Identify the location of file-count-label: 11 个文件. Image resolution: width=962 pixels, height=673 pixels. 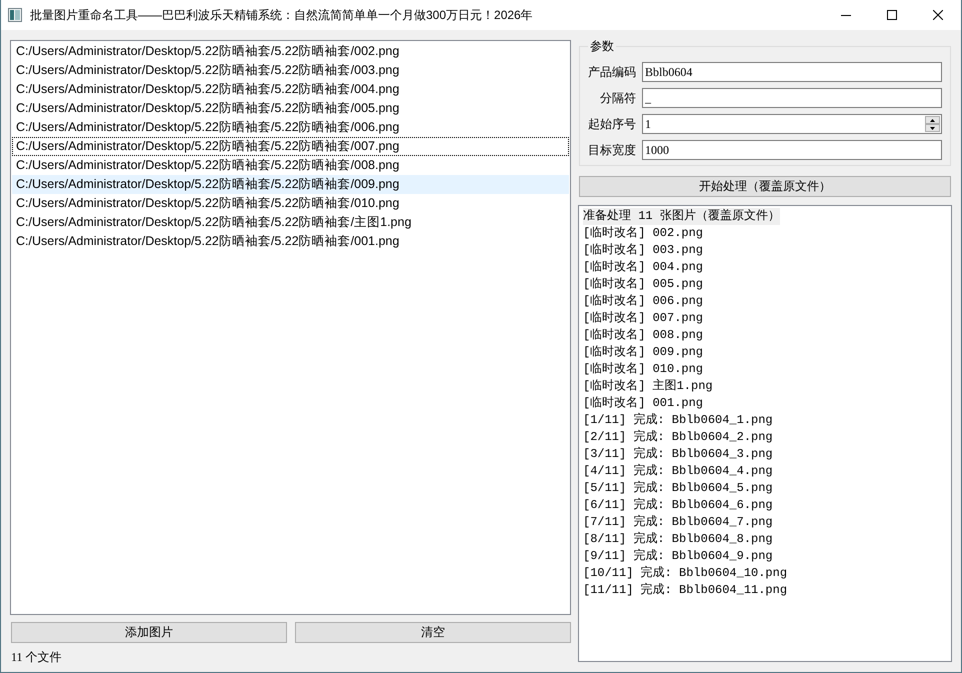
(36, 657).